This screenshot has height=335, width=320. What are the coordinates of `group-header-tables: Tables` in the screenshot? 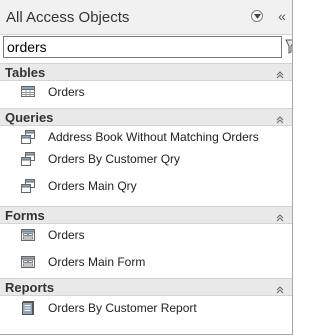 It's located at (146, 72).